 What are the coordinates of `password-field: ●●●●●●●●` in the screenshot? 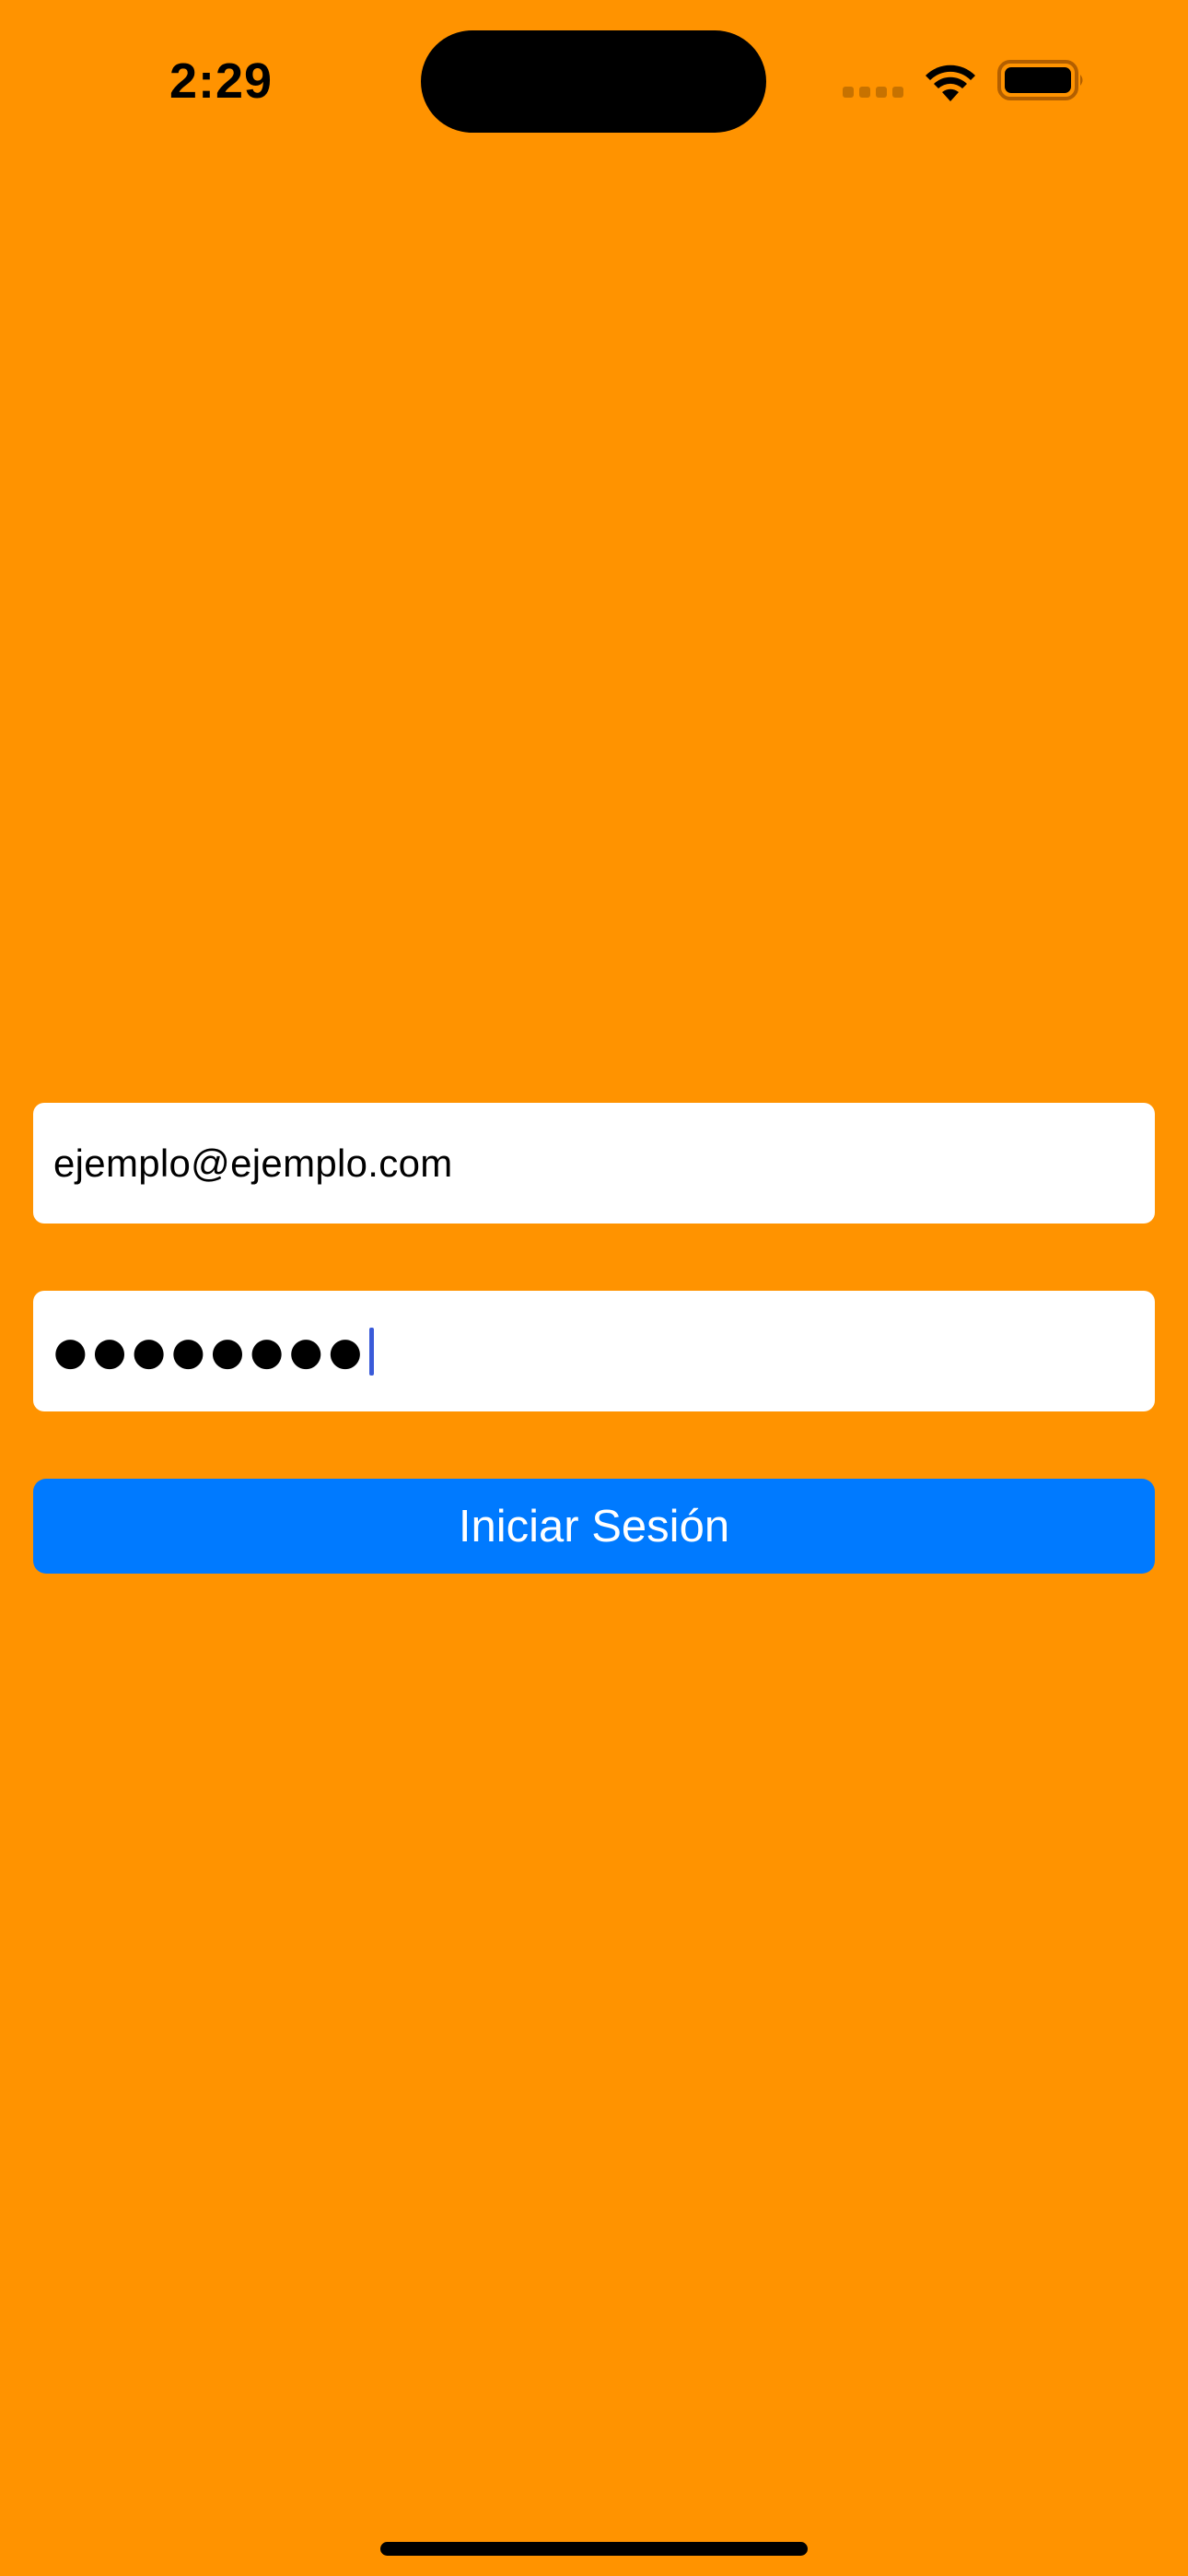 It's located at (594, 1351).